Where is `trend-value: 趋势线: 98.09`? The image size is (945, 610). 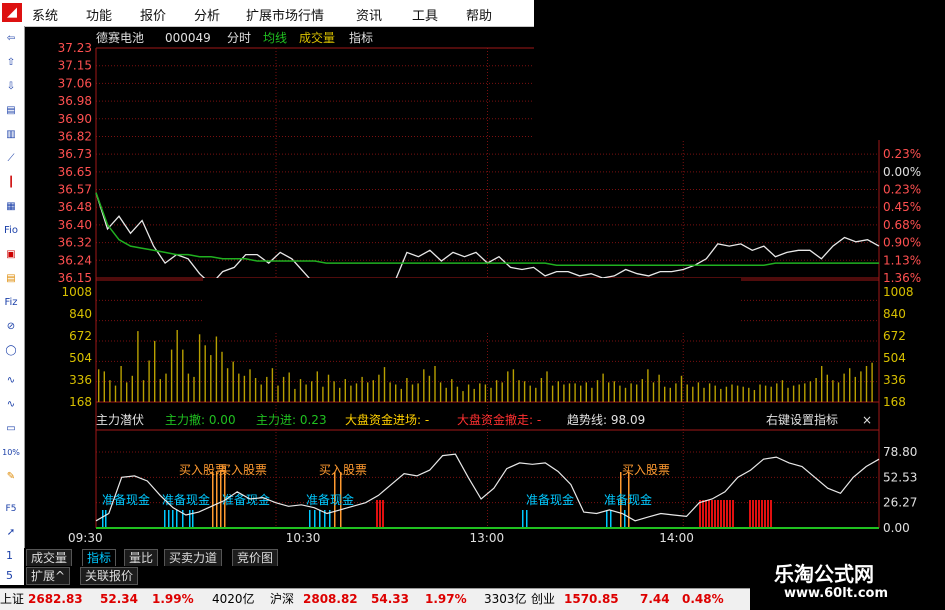 trend-value: 趋势线: 98.09 is located at coordinates (606, 420).